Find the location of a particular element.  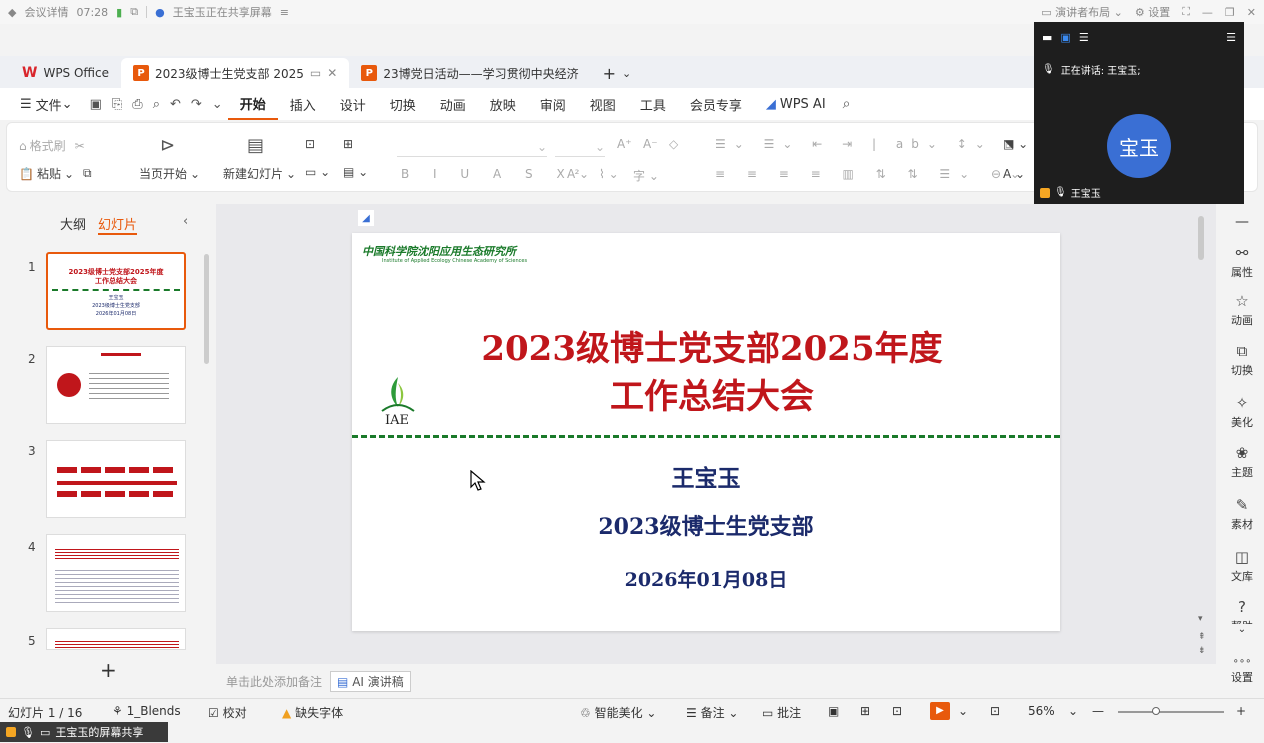

video-list-icon: ☰ is located at coordinates (1084, 37).